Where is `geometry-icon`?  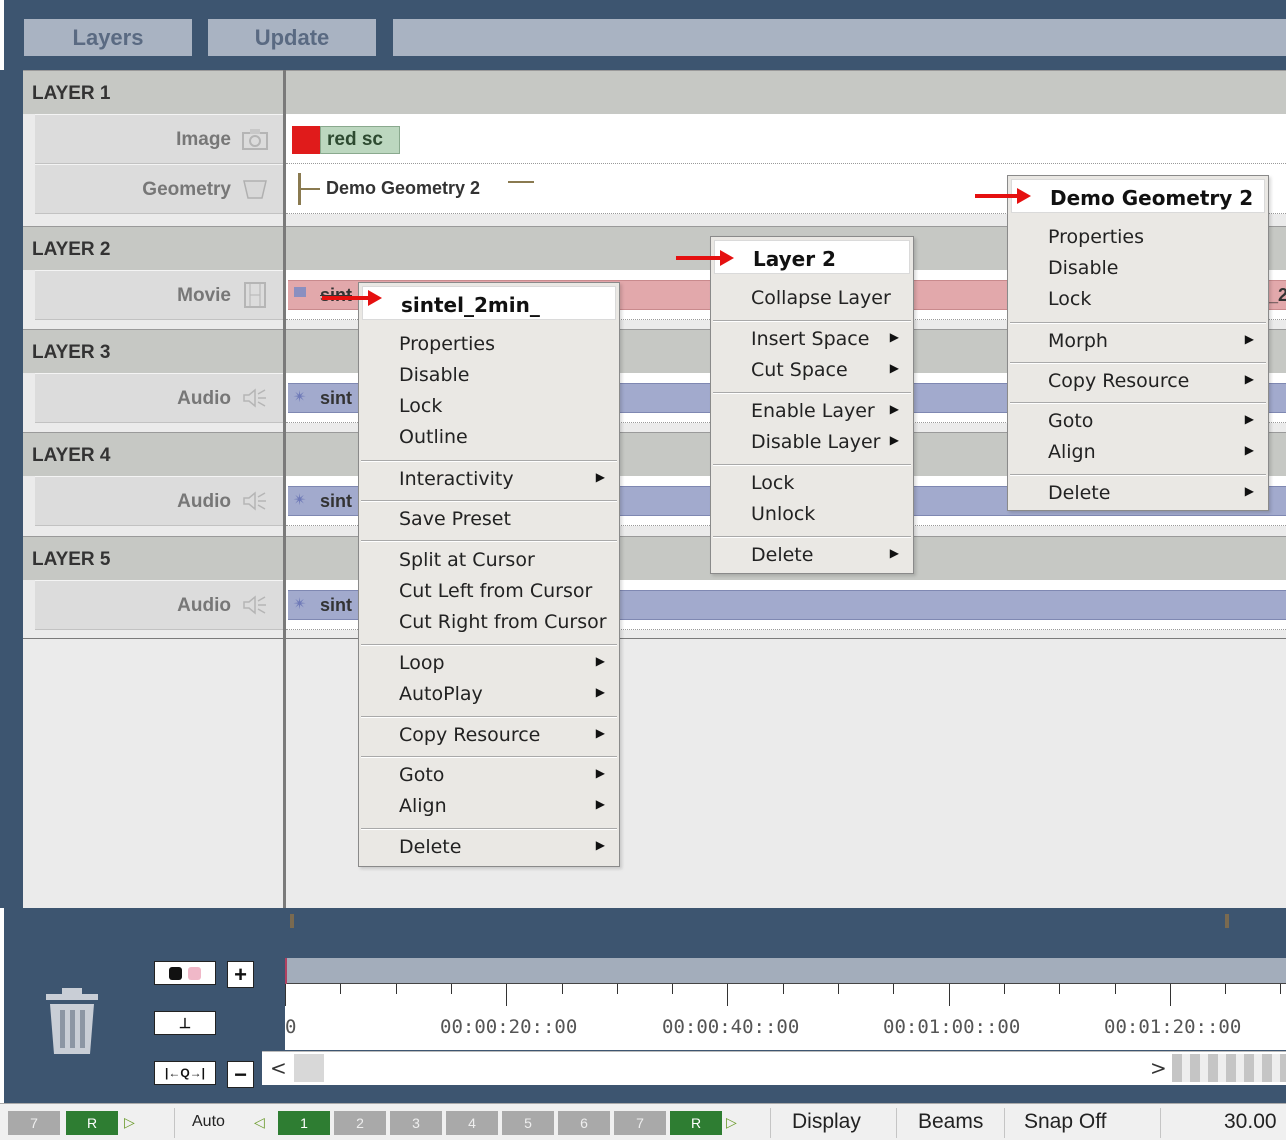
geometry-icon is located at coordinates (255, 189).